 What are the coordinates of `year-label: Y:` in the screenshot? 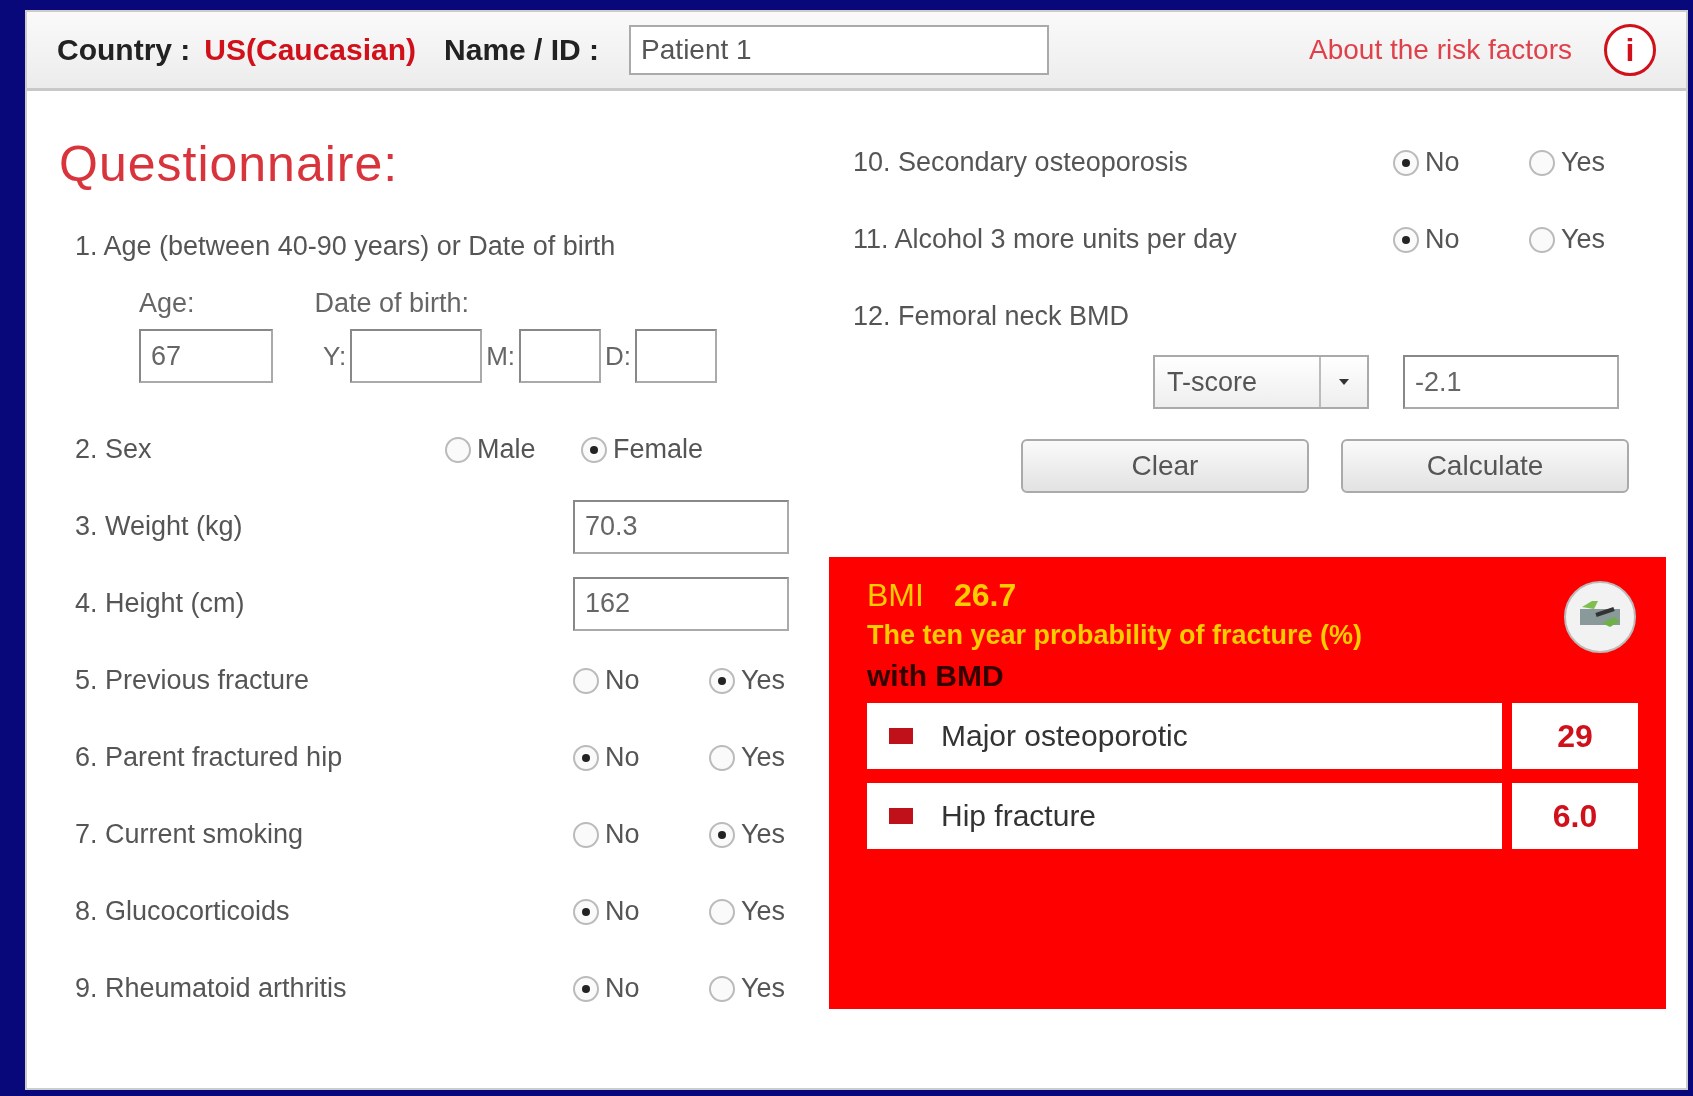 It's located at (335, 356).